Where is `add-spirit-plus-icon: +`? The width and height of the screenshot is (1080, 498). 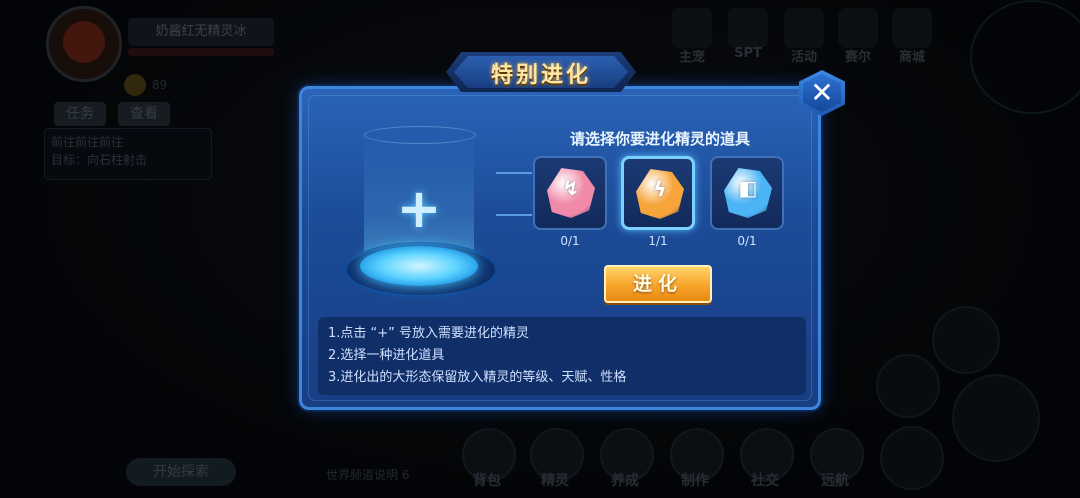 add-spirit-plus-icon: + is located at coordinates (419, 209).